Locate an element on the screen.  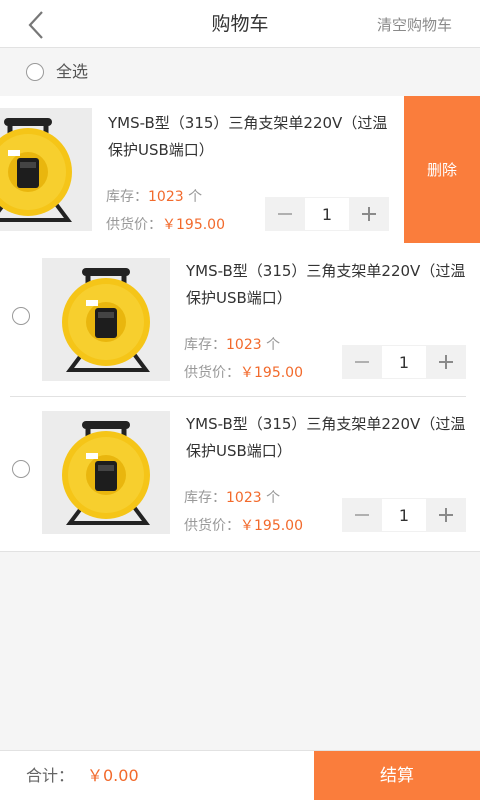
checkout-button: 结算 is located at coordinates (397, 775).